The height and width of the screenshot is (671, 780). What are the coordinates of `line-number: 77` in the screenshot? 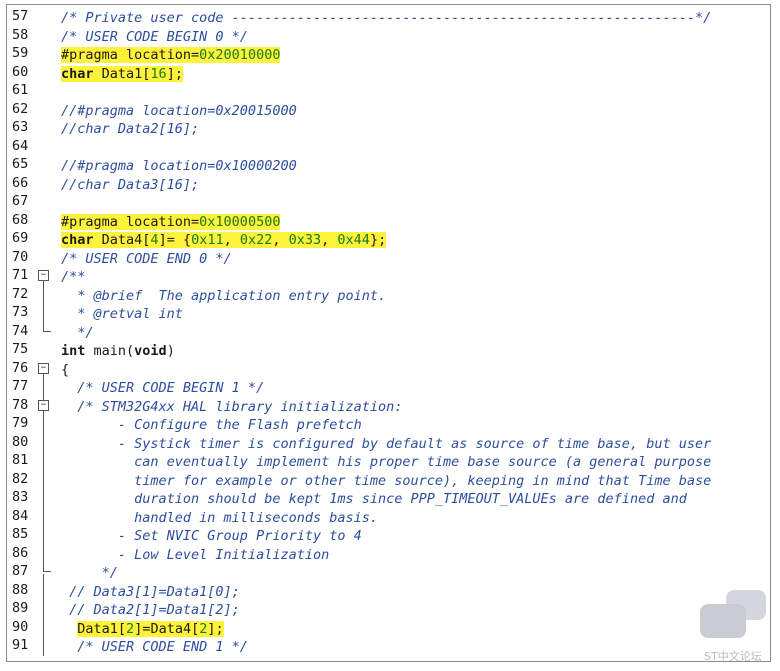 It's located at (20, 386).